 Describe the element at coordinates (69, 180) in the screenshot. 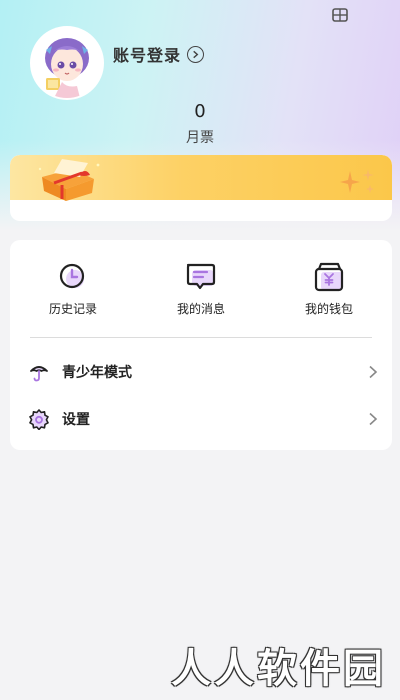

I see `gift-box-icon` at that location.